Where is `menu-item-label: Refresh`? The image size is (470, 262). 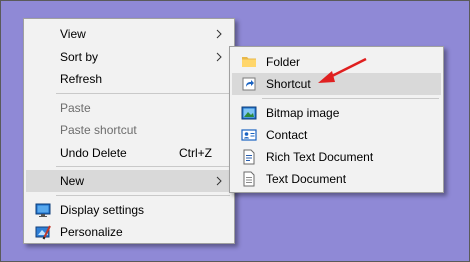 menu-item-label: Refresh is located at coordinates (81, 79).